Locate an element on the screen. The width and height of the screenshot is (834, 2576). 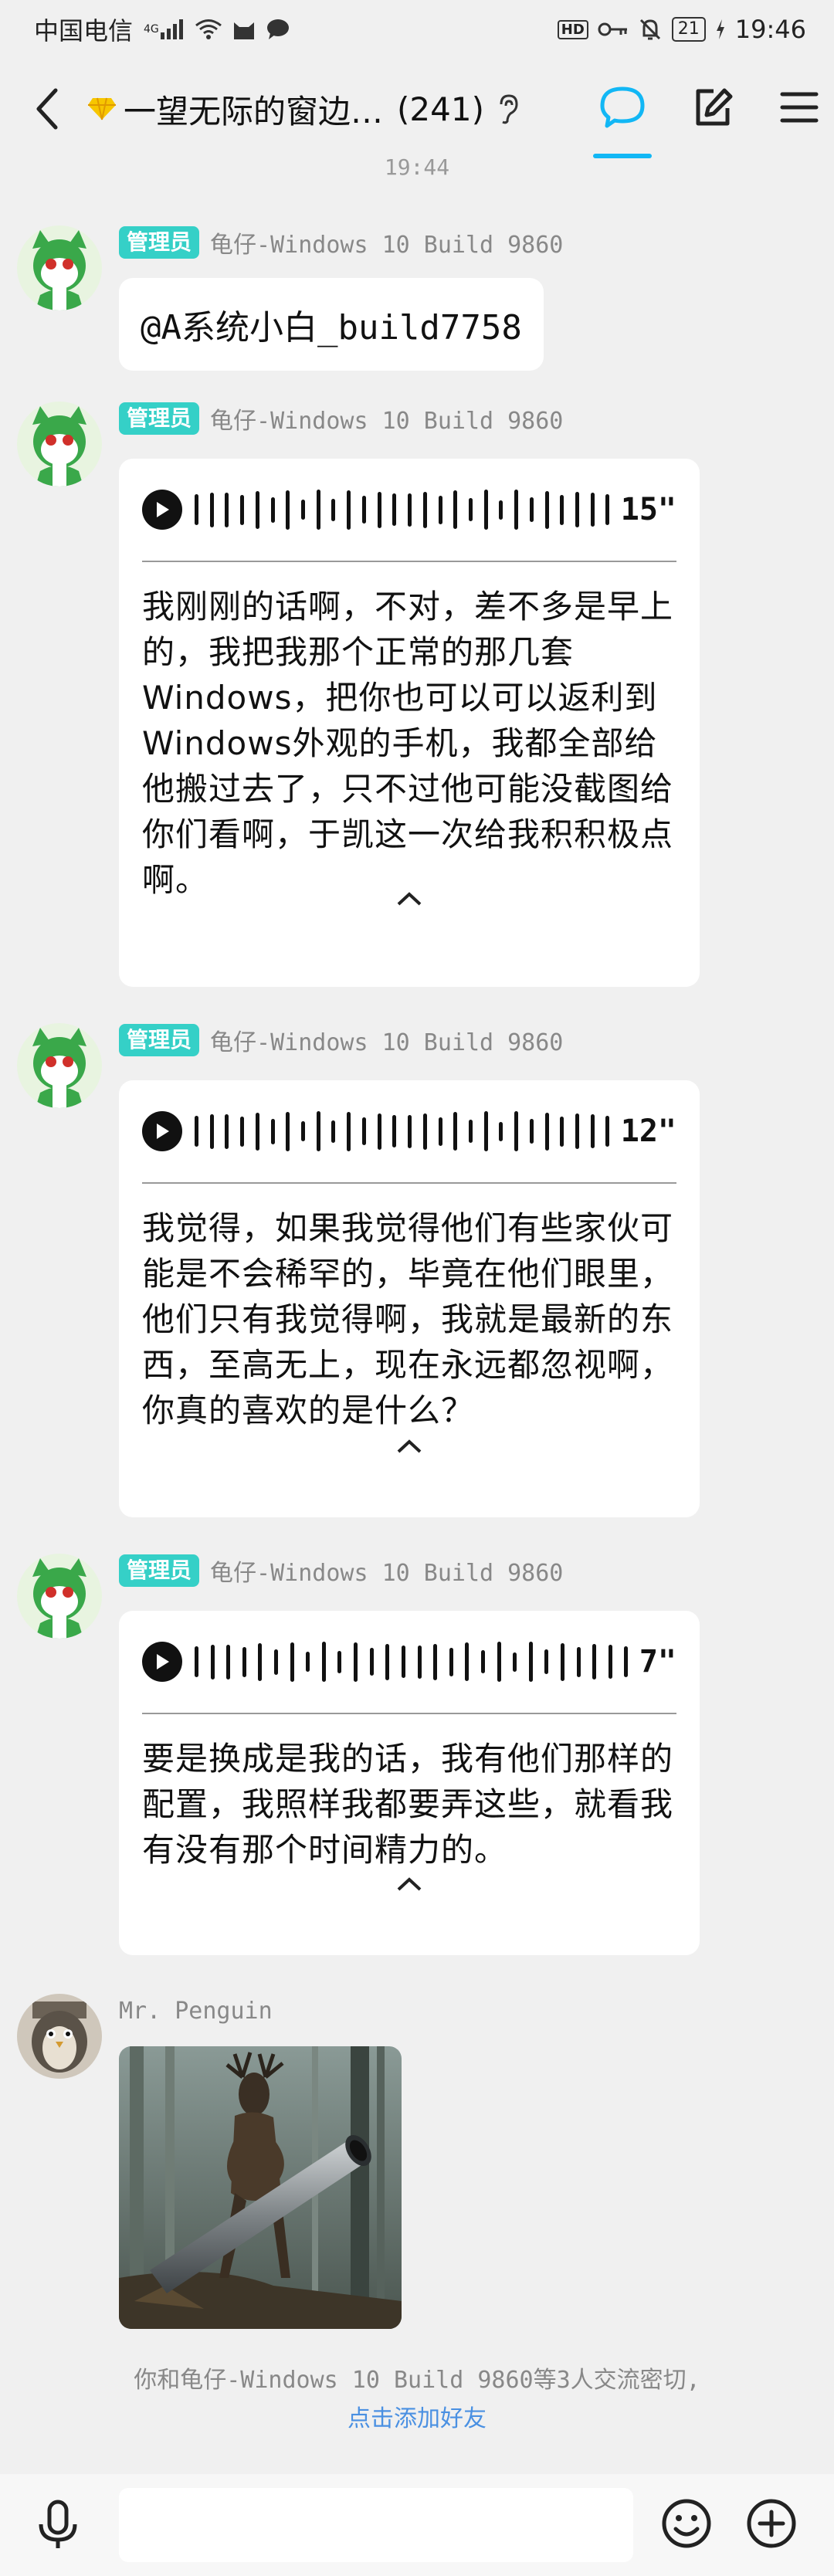
voice-duration: 7" is located at coordinates (657, 1661).